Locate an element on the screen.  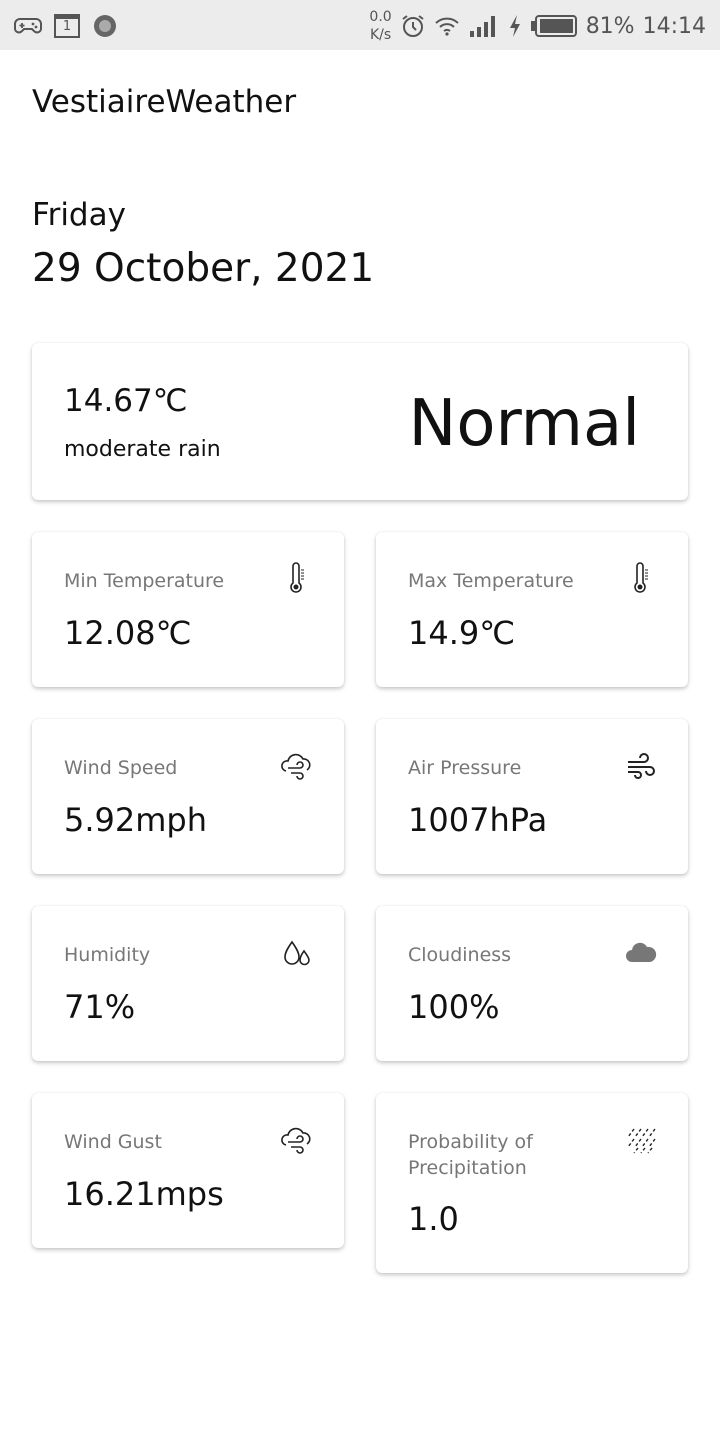
full-date: 29 October, 2021 is located at coordinates (203, 268).